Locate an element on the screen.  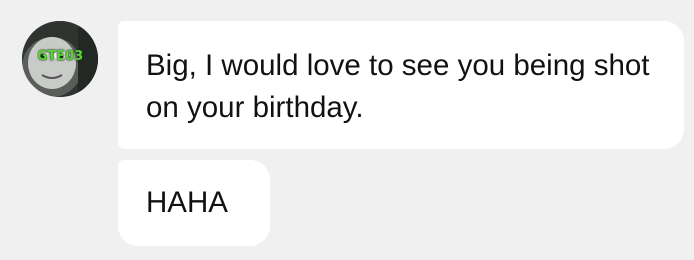
message-bubble: HAHA is located at coordinates (194, 203).